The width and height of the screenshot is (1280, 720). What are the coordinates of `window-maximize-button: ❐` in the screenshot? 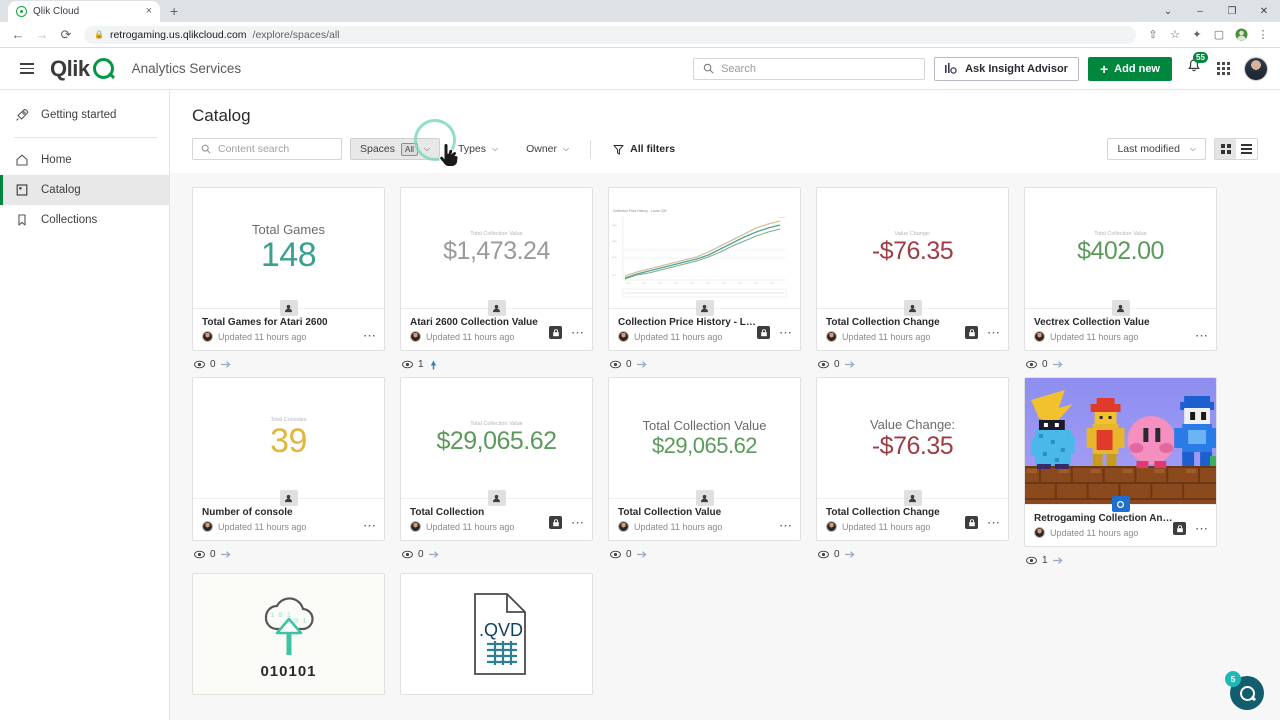 It's located at (1232, 11).